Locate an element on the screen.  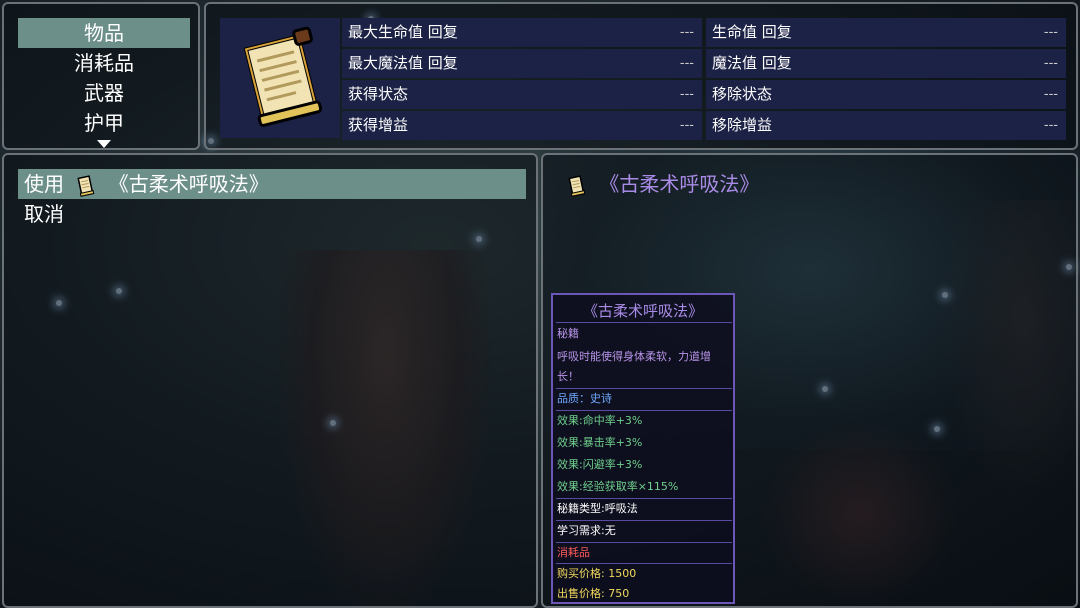
tooltip-book-type: 秘籍类型:呼吸法 is located at coordinates (597, 508).